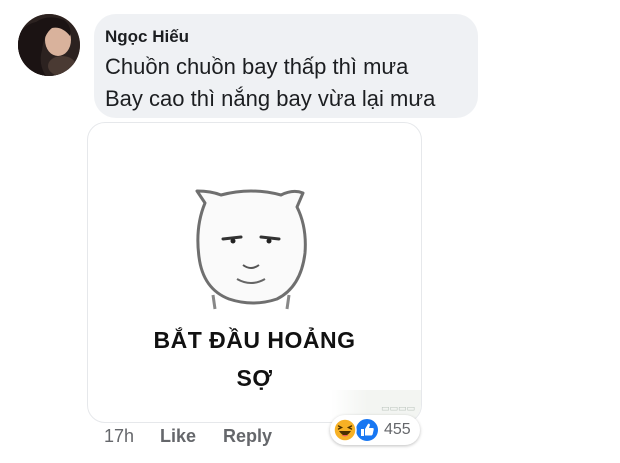  What do you see at coordinates (119, 436) in the screenshot?
I see `comment-timestamp: 17h` at bounding box center [119, 436].